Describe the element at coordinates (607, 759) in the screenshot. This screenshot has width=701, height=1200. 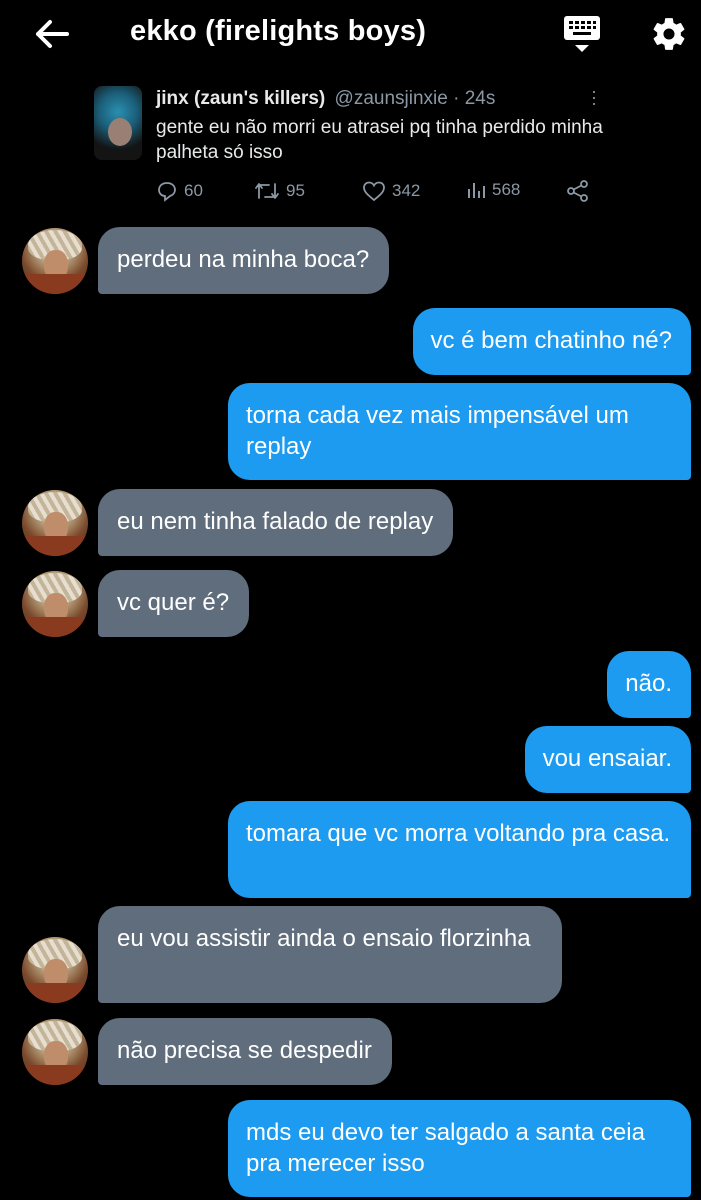
I see `message-outgoing: vou ensaiar.` at that location.